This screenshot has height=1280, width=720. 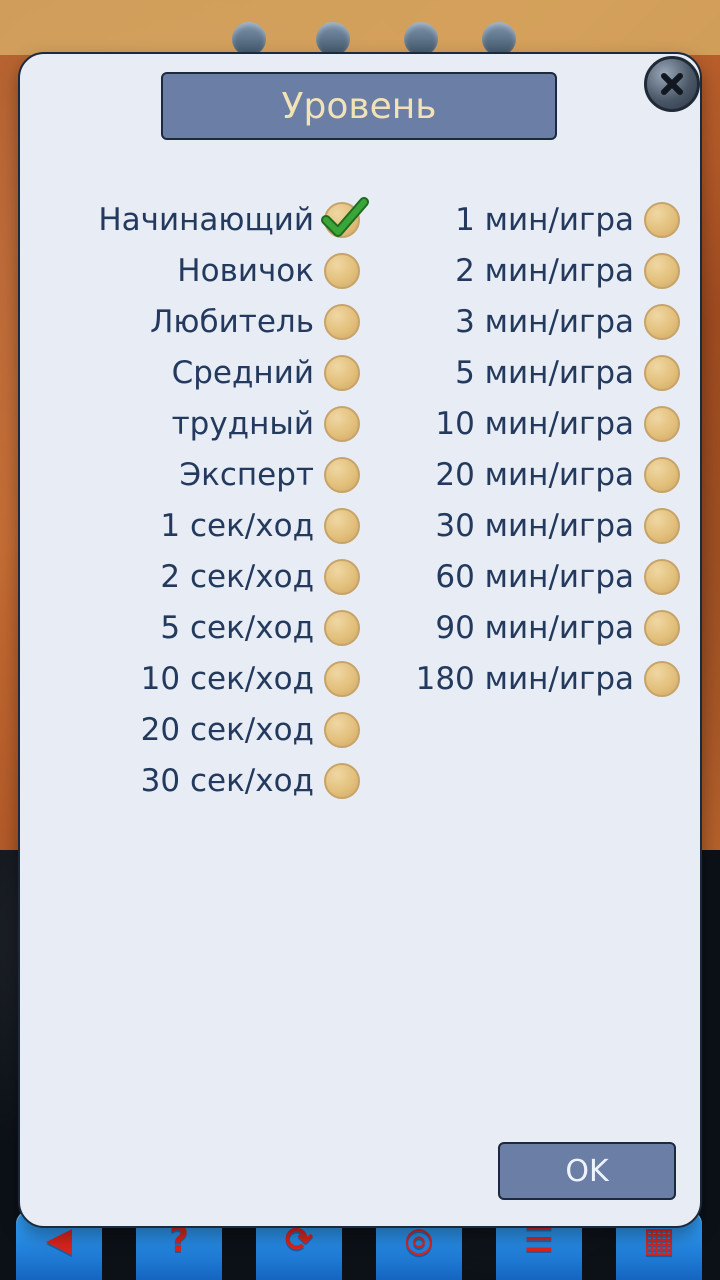 I want to click on ok-label: OK, so click(x=587, y=1171).